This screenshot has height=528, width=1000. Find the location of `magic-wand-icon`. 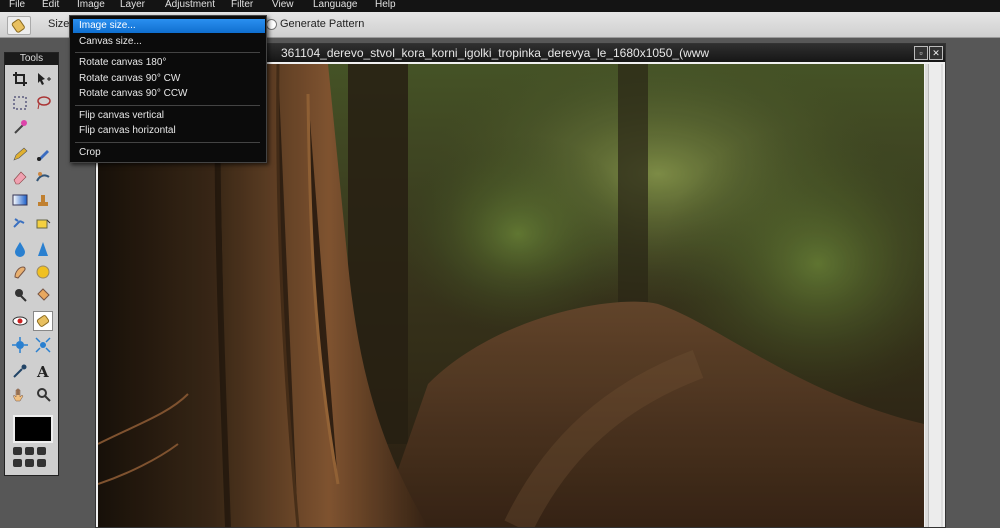

magic-wand-icon is located at coordinates (20, 127).